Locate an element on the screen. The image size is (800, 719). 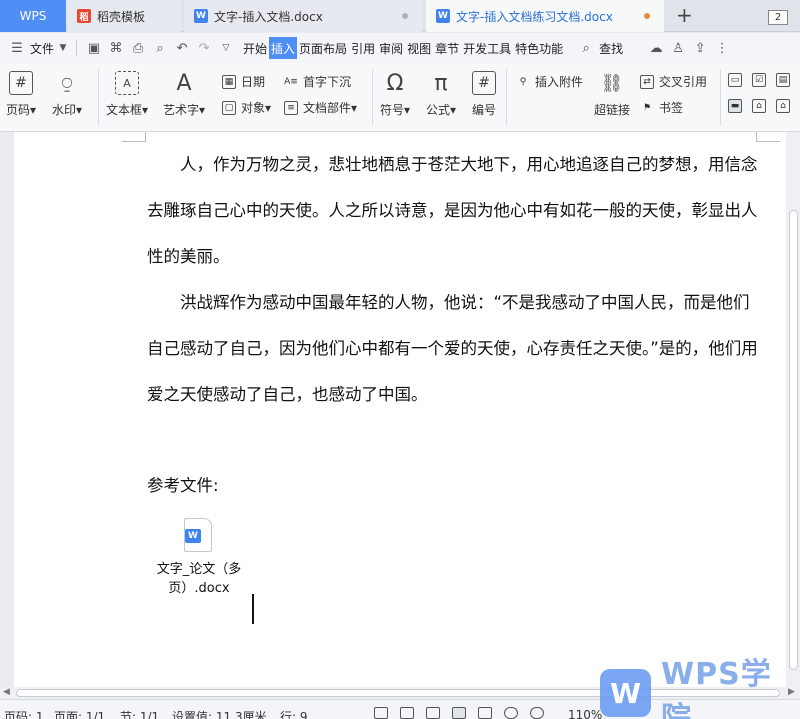
tab-label: 稻壳模板 is located at coordinates (121, 16).